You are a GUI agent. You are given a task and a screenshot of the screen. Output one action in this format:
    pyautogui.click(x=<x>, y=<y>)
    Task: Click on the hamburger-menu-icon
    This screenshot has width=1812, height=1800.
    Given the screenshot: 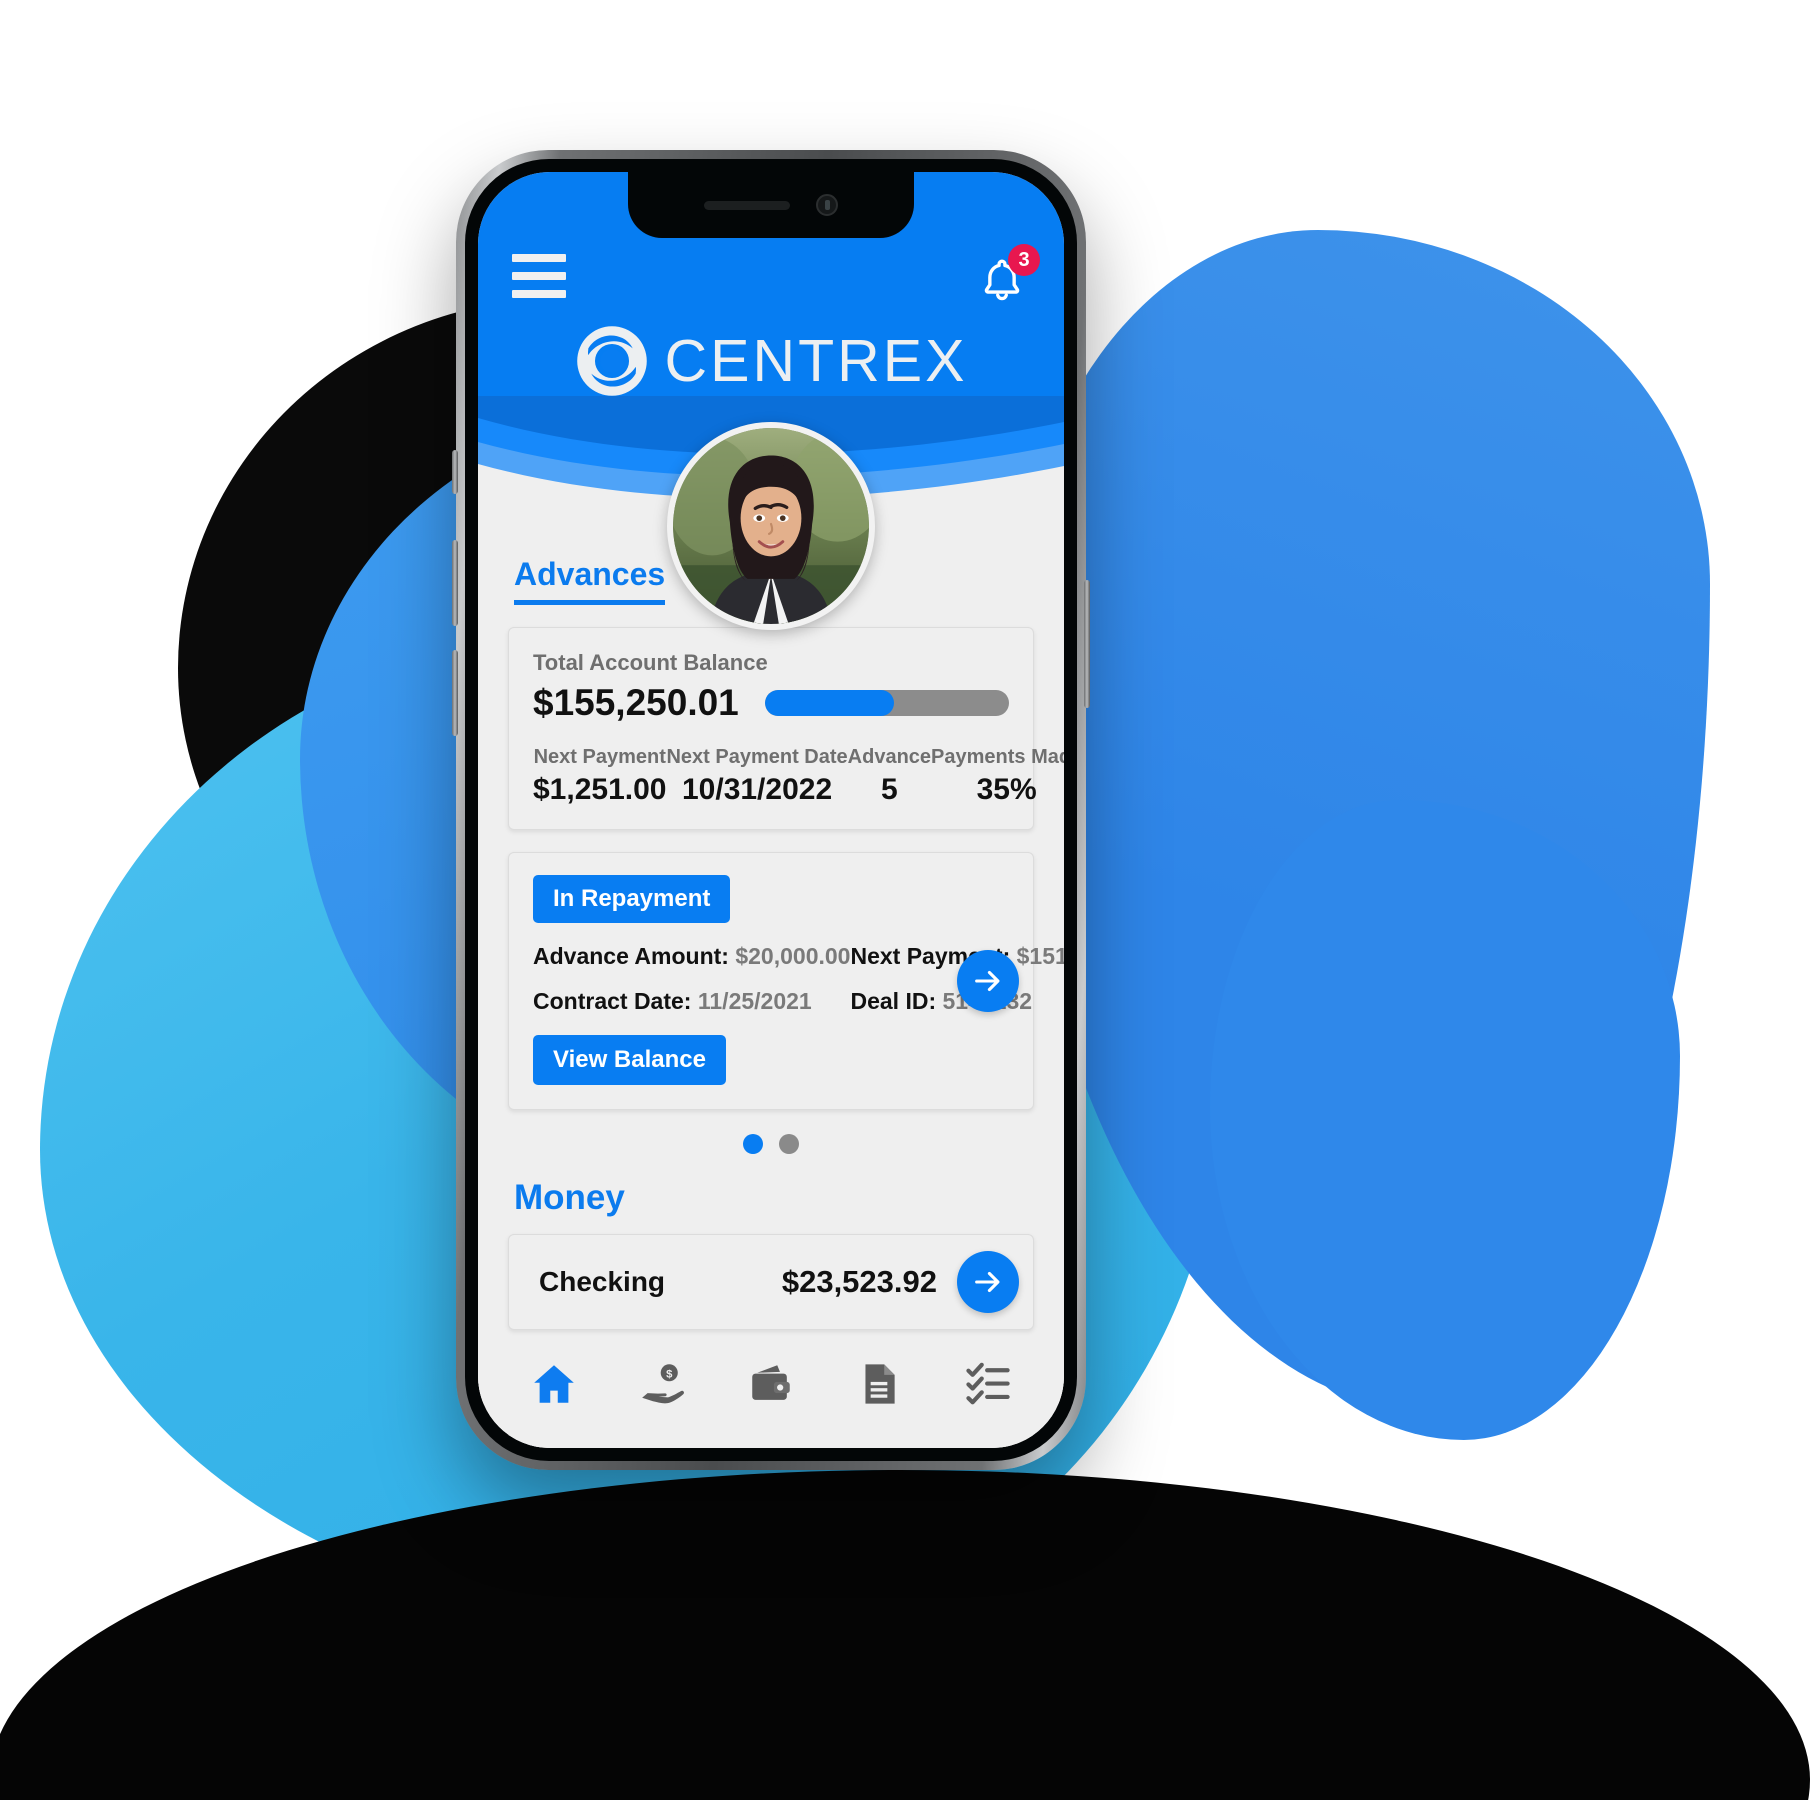 What is the action you would take?
    pyautogui.click(x=539, y=276)
    